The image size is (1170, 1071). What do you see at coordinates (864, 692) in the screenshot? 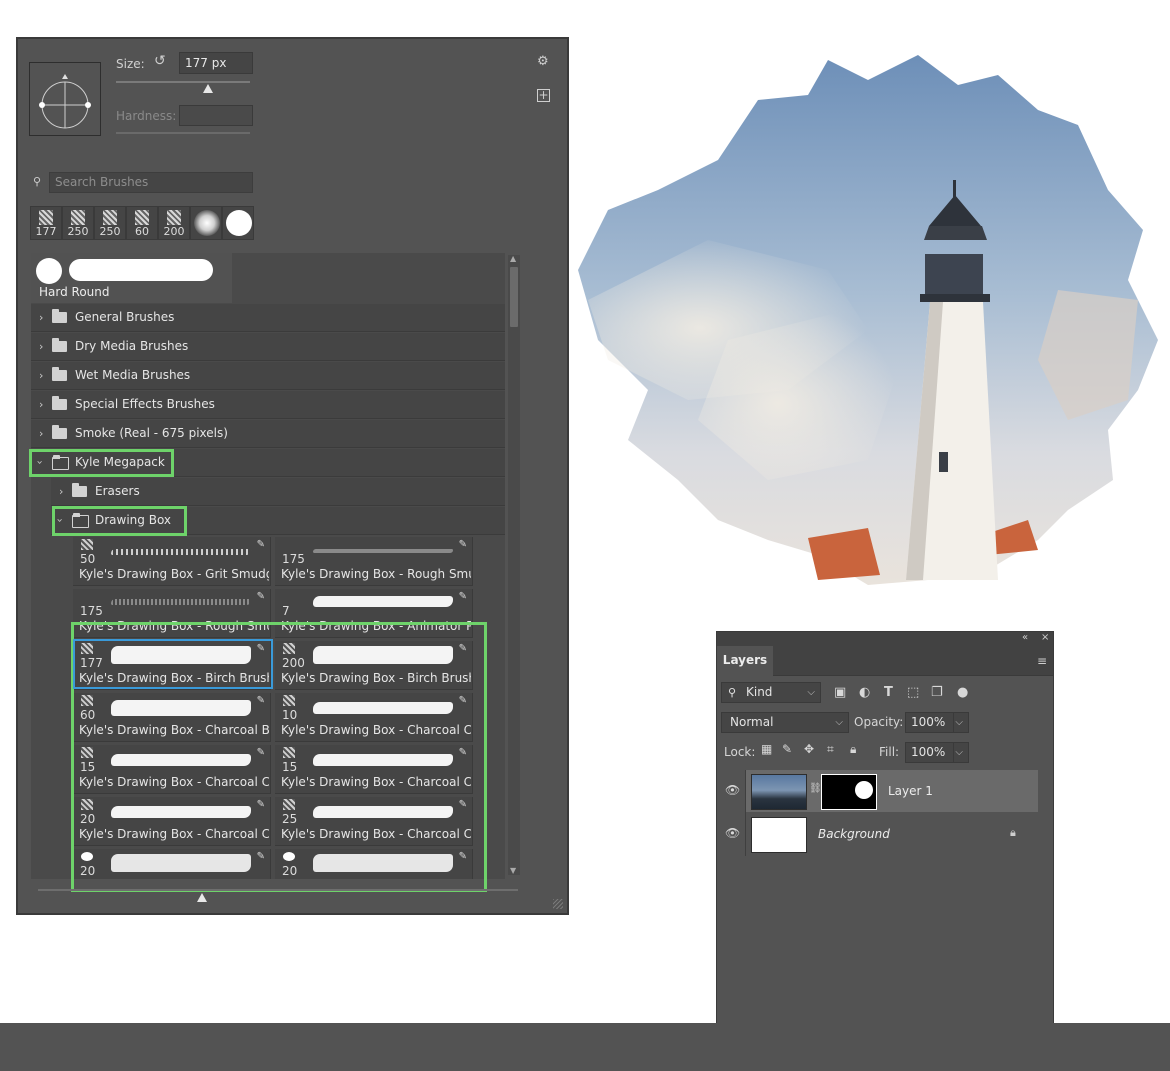
I see `adjustment-filter-icon: ◐` at bounding box center [864, 692].